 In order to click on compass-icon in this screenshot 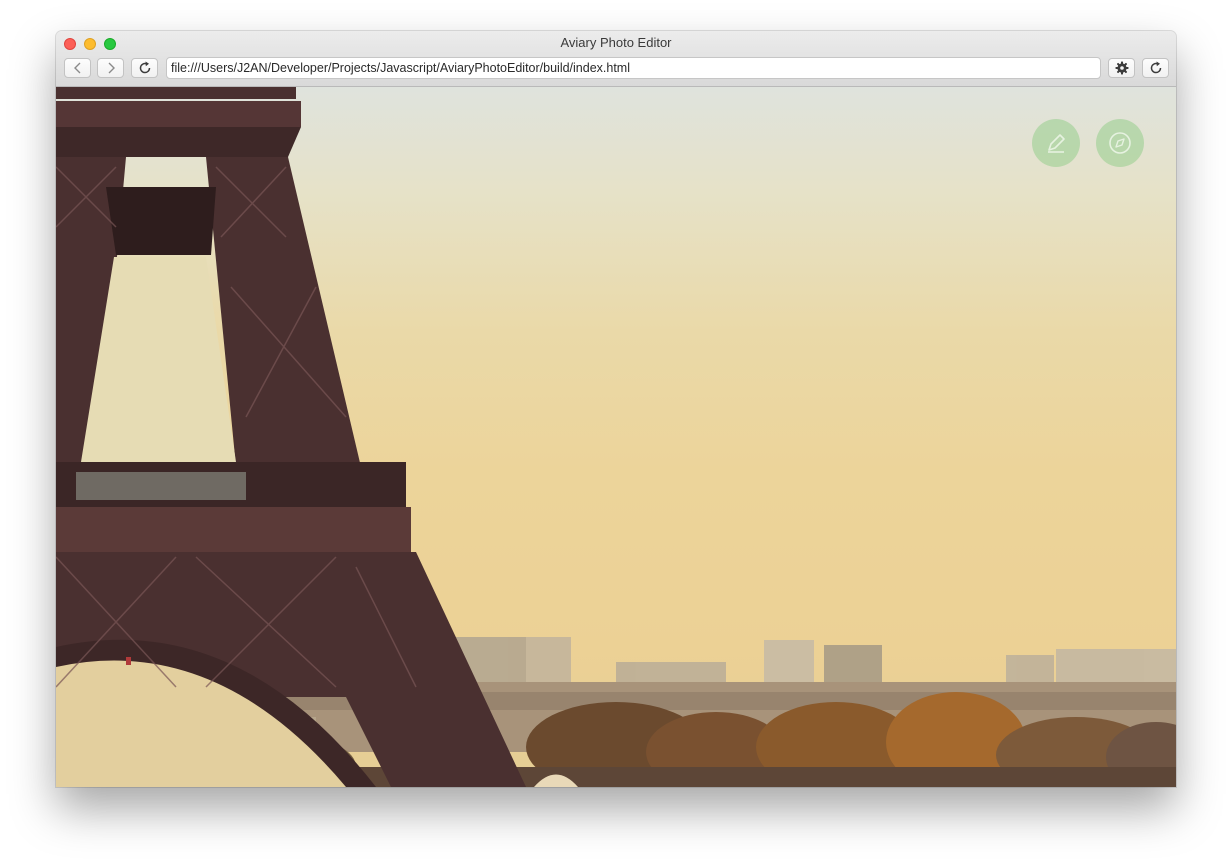, I will do `click(1120, 143)`.